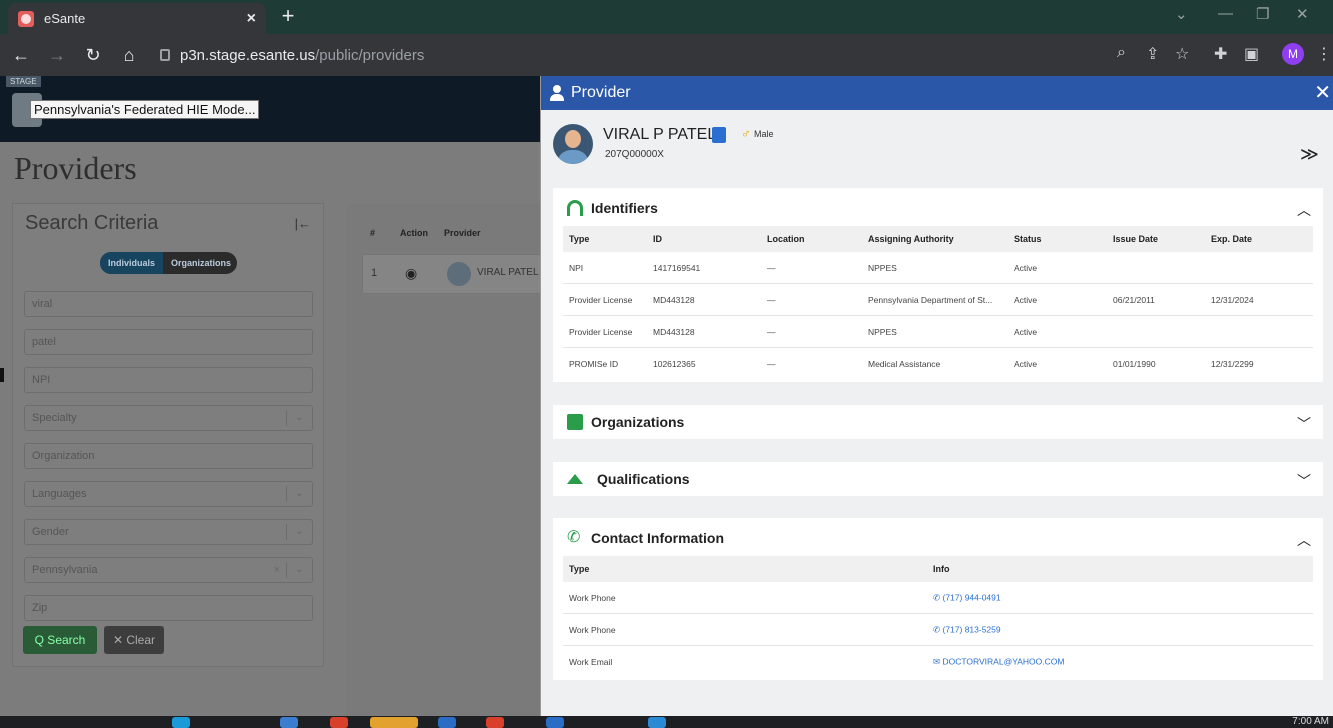 The width and height of the screenshot is (1333, 728). Describe the element at coordinates (557, 93) in the screenshot. I see `provider-icon` at that location.